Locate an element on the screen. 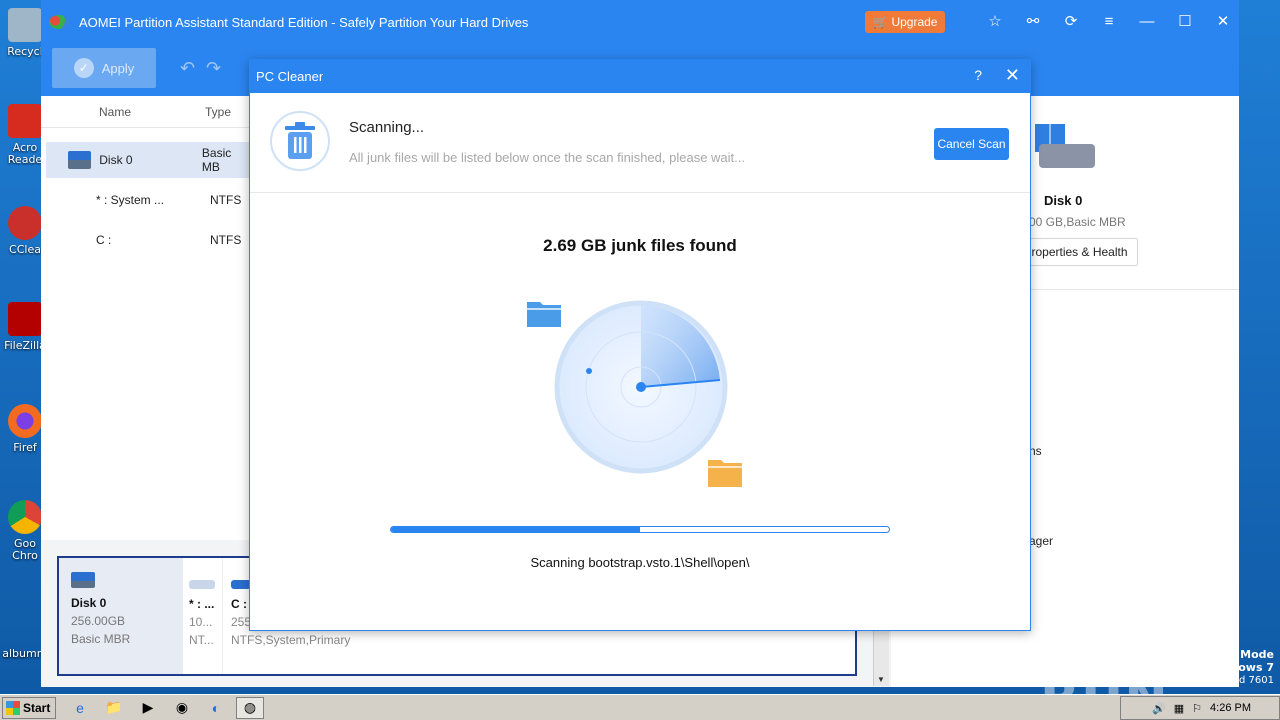  upgrade-button: 🛒 Upgrade is located at coordinates (905, 22).